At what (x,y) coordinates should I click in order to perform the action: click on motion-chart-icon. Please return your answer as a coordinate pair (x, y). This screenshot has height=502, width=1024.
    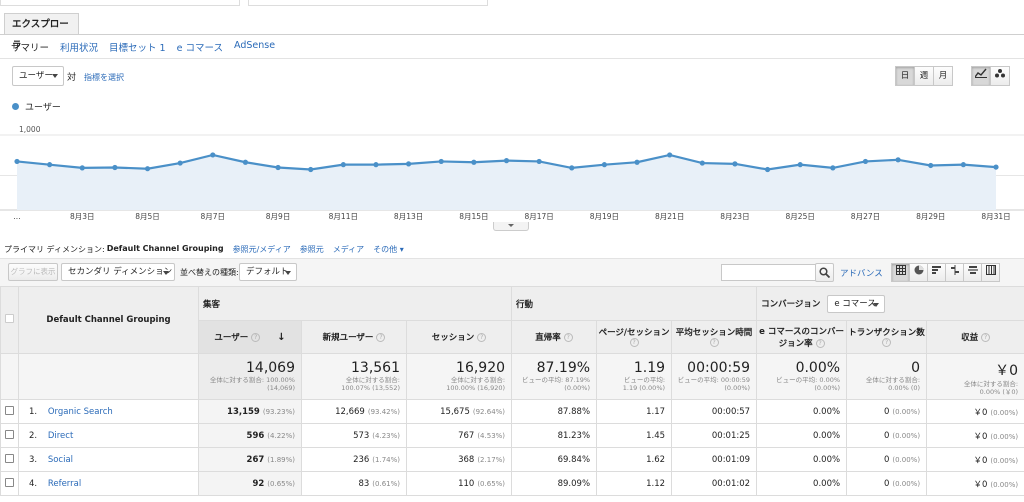
    Looking at the image, I should click on (1000, 76).